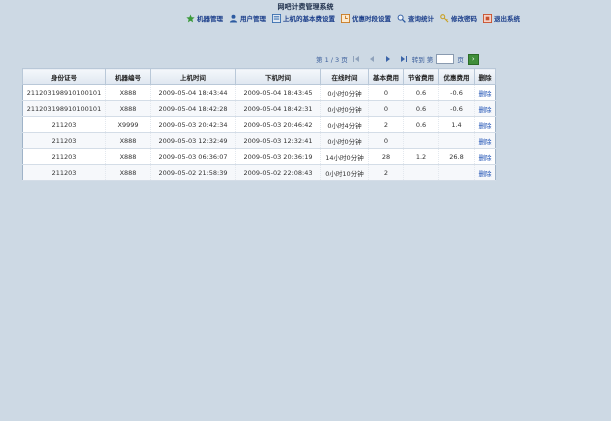 The height and width of the screenshot is (421, 611). Describe the element at coordinates (193, 124) in the screenshot. I see `cell-login-time: 2009-05-03 20:42:34` at that location.